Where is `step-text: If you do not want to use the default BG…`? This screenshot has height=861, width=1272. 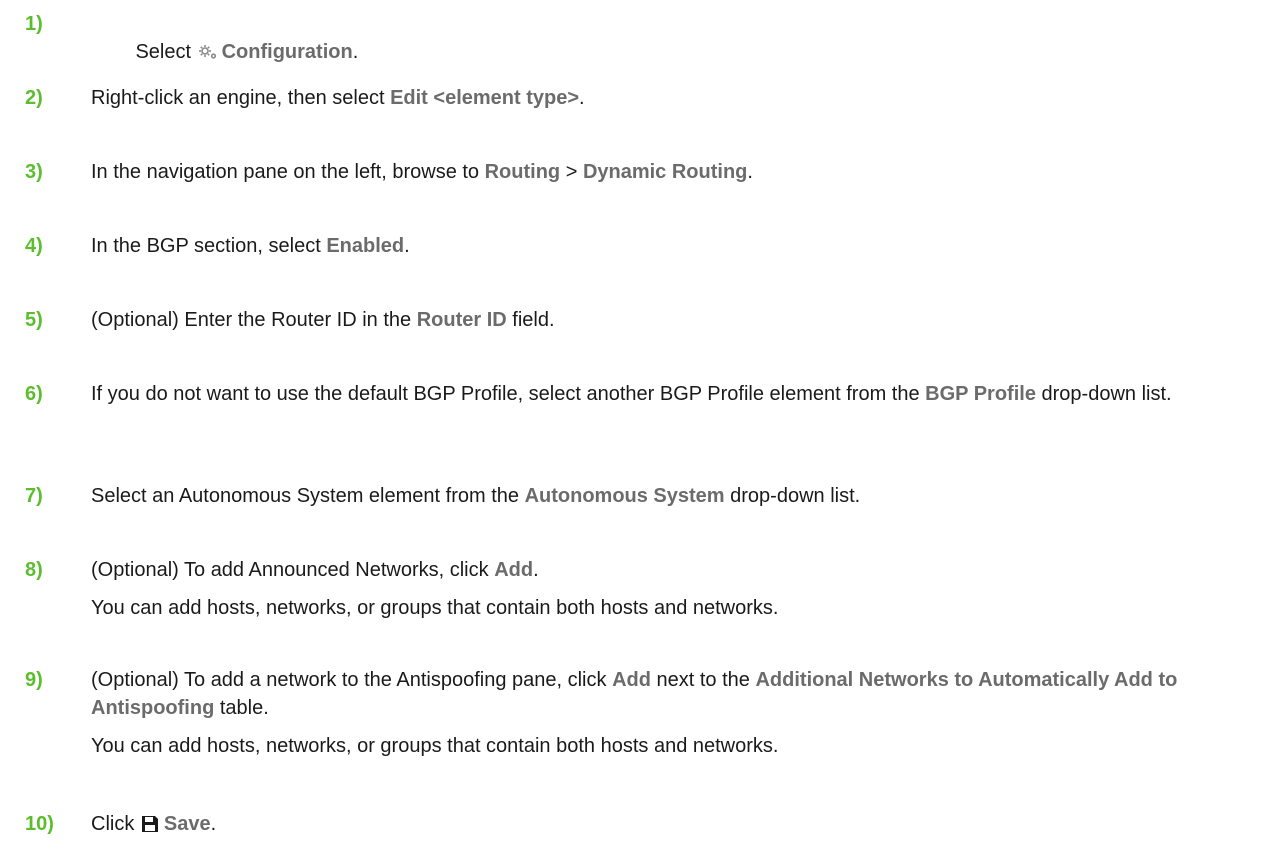 step-text: If you do not want to use the default BG… is located at coordinates (678, 394).